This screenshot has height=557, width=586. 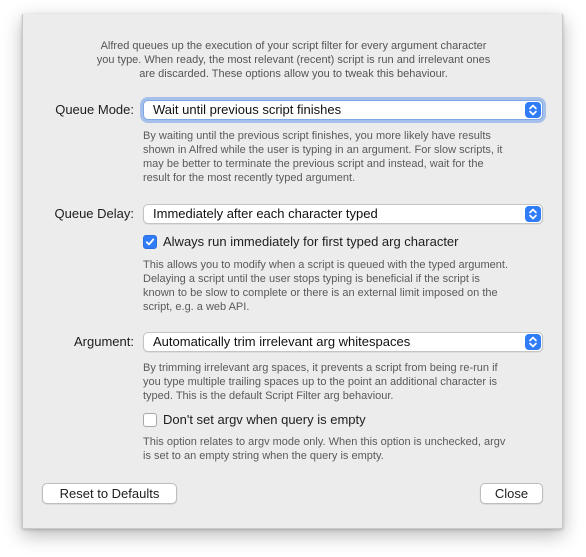 What do you see at coordinates (94, 109) in the screenshot?
I see `queue-mode-label: Queue Mode:` at bounding box center [94, 109].